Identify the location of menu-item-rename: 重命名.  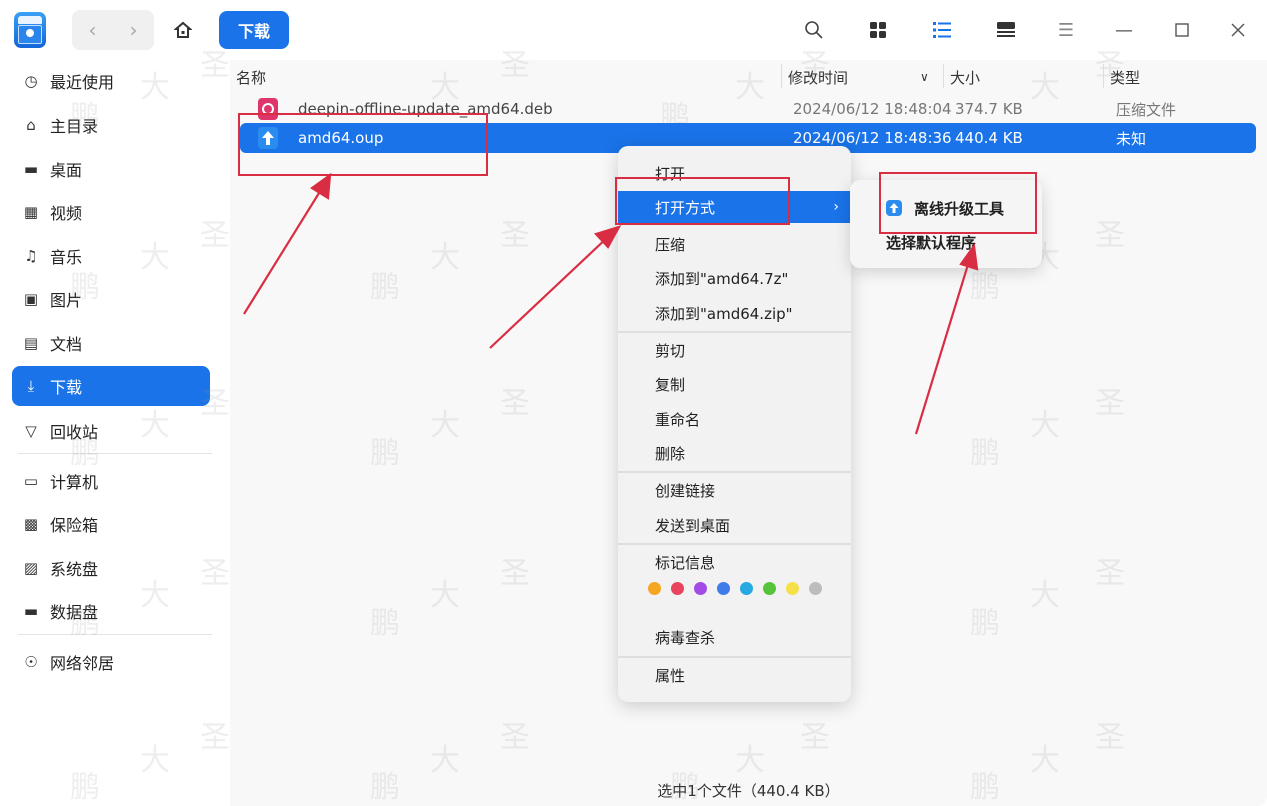
(734, 419).